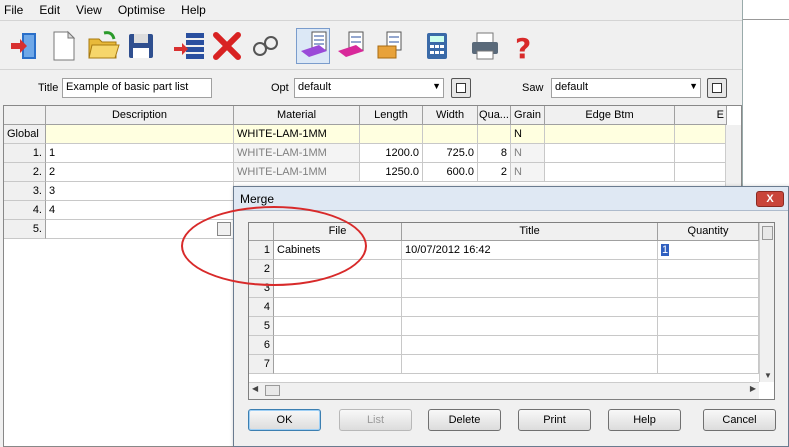  Describe the element at coordinates (528, 134) in the screenshot. I see `global-grain-cell: N` at that location.